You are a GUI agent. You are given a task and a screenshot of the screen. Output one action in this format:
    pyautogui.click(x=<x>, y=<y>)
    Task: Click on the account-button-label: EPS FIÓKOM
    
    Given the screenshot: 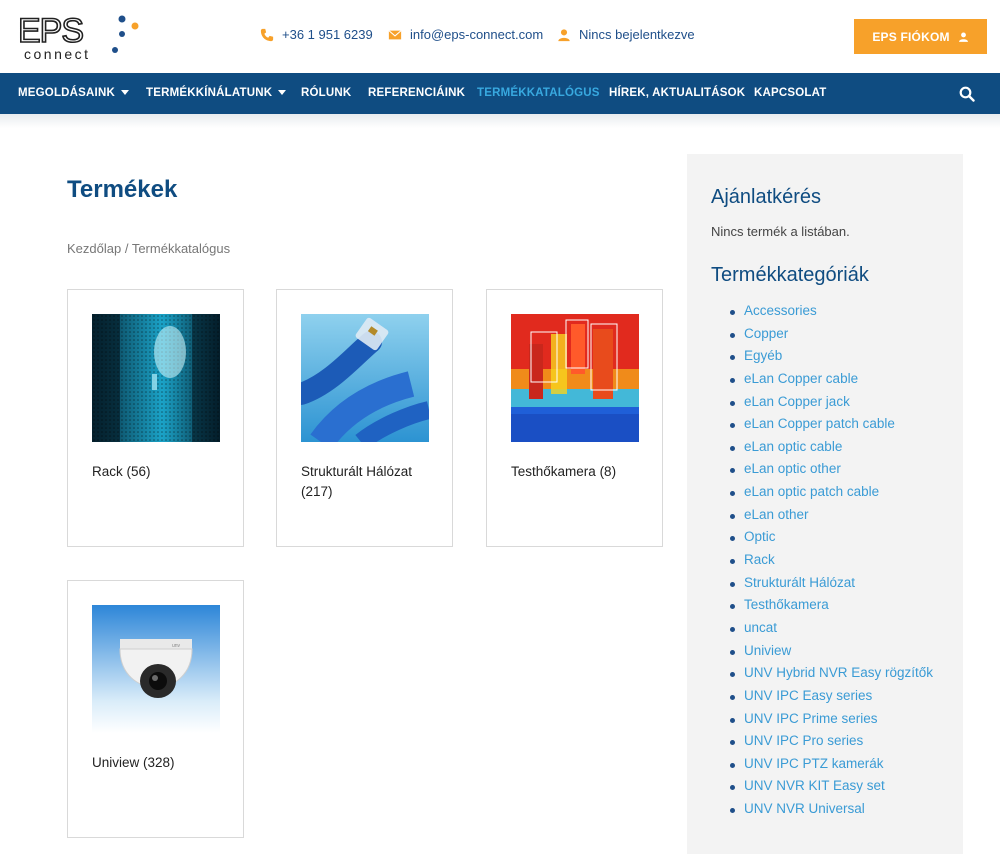 What is the action you would take?
    pyautogui.click(x=911, y=36)
    